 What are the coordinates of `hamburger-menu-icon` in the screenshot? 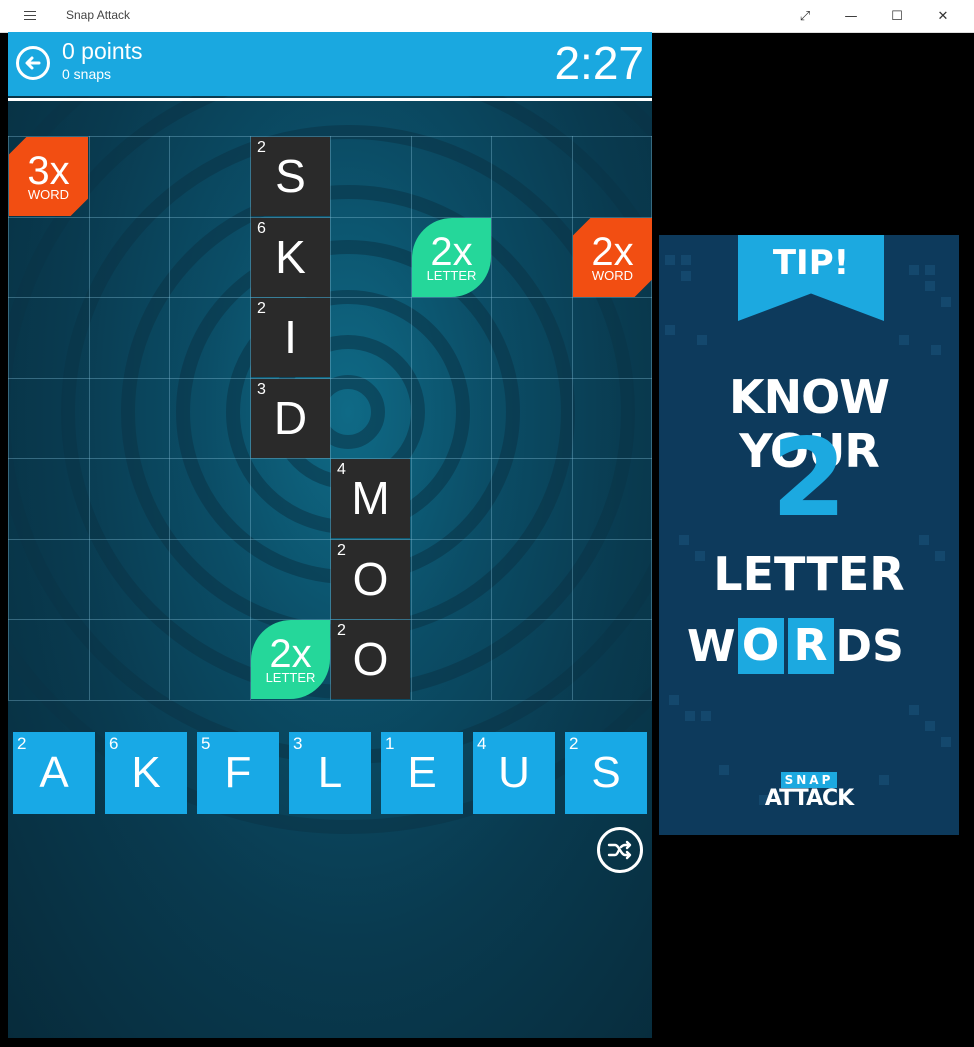 It's located at (31, 16).